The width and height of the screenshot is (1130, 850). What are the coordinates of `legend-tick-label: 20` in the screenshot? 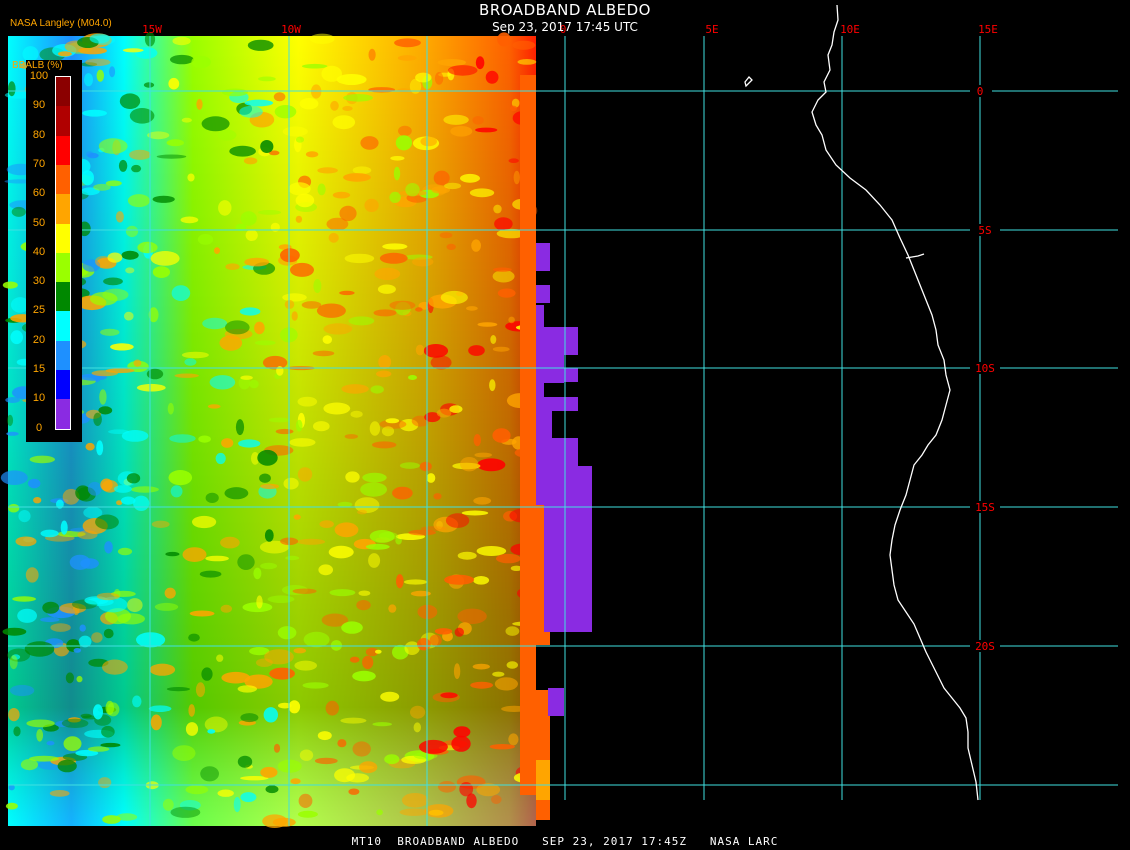 It's located at (39, 339).